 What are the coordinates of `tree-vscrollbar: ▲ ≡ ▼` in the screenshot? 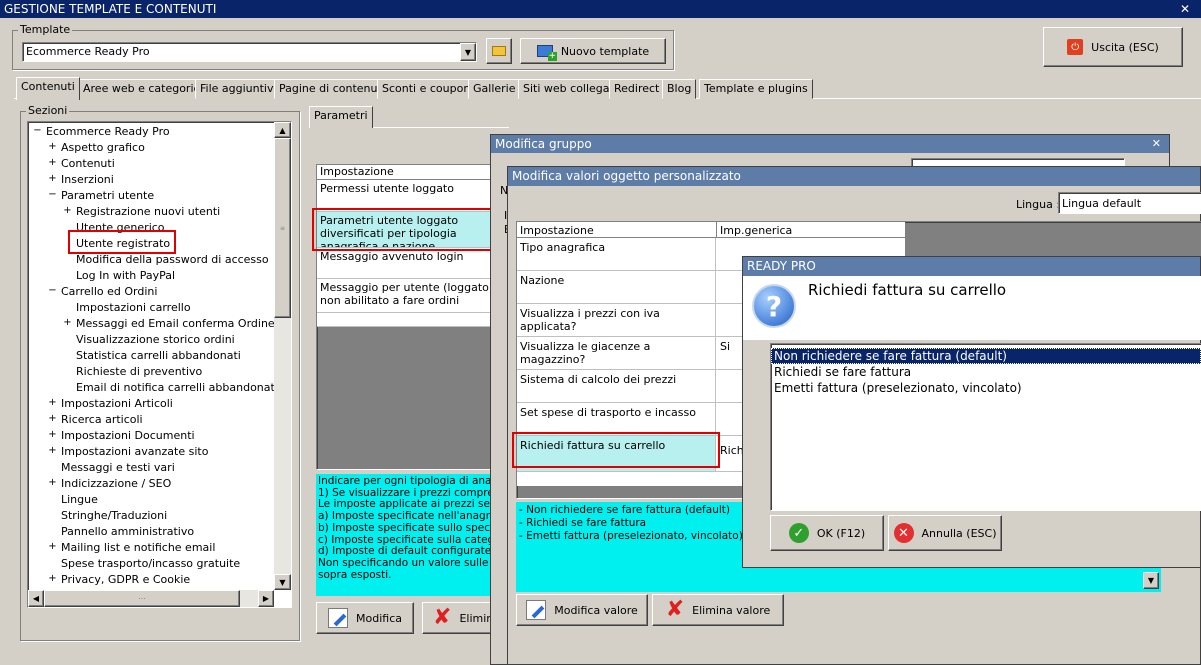 It's located at (282, 356).